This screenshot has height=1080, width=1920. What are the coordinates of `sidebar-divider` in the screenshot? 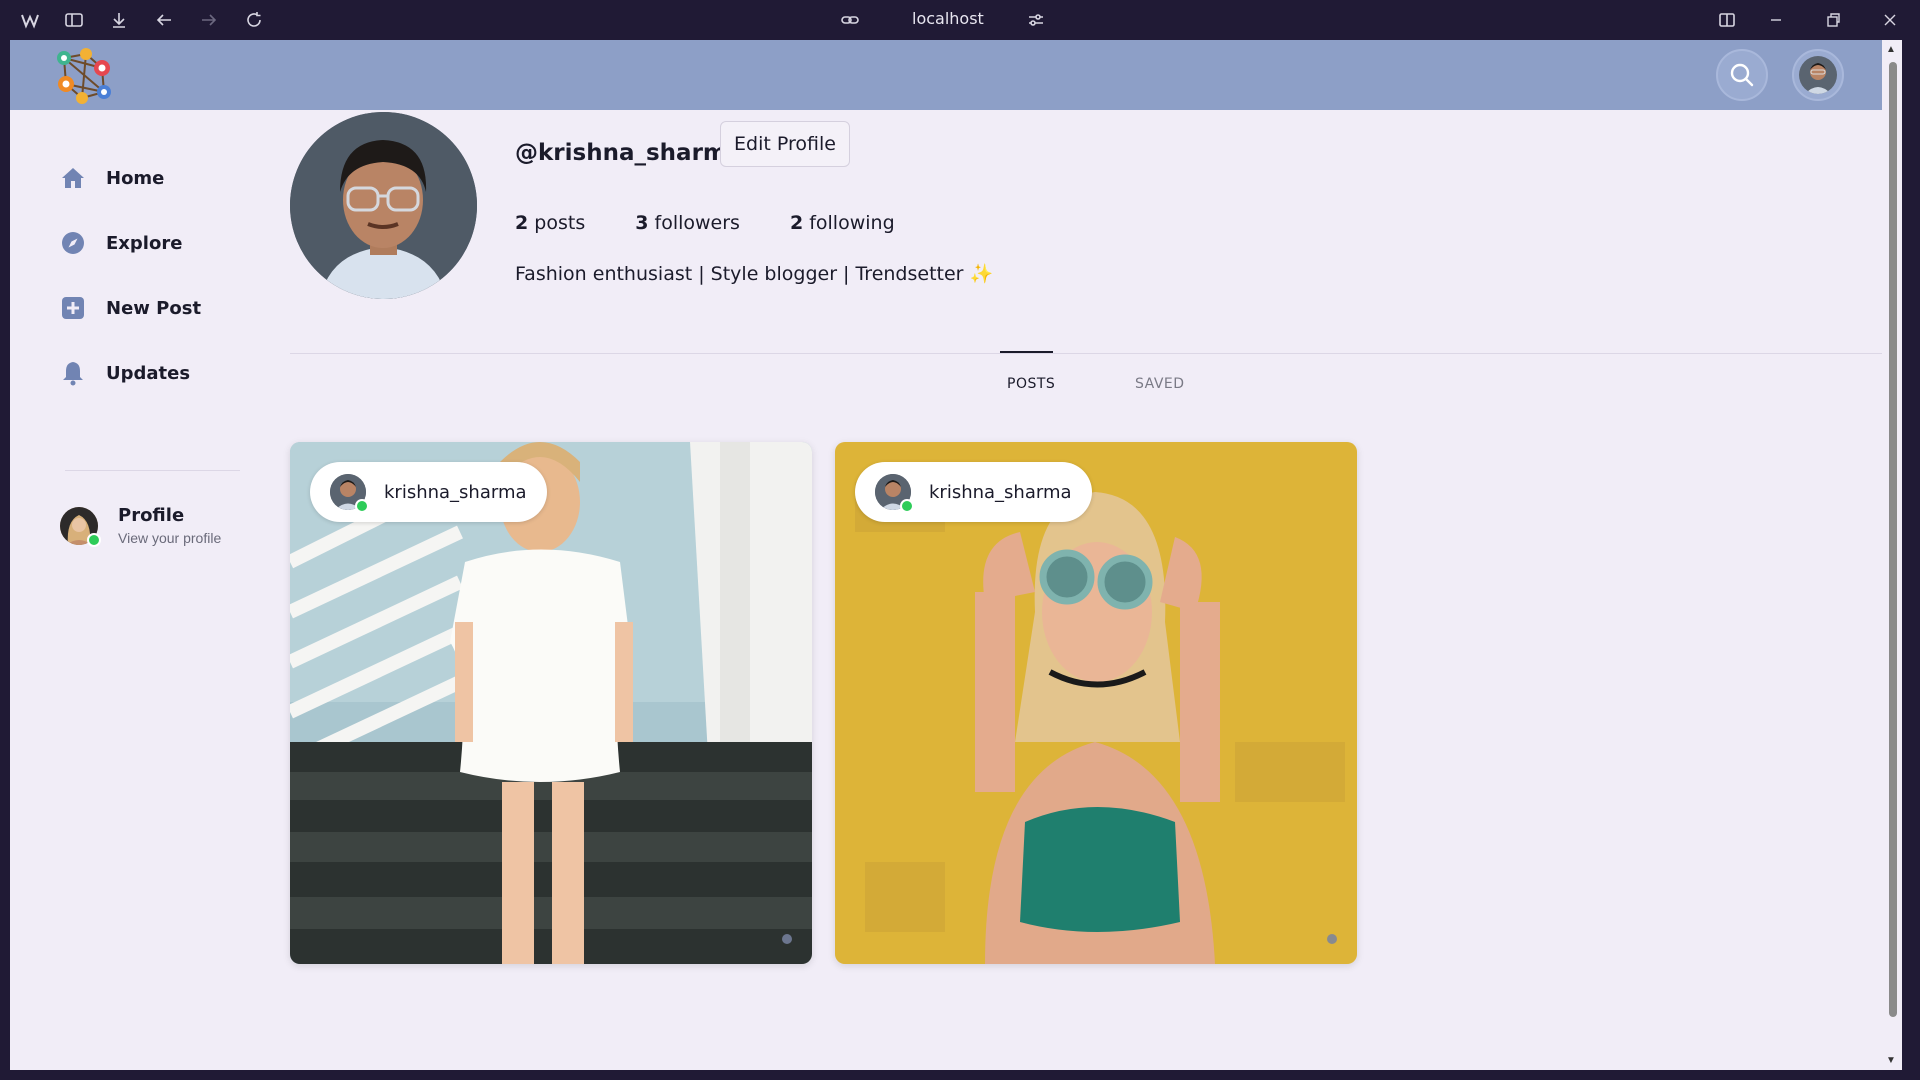 It's located at (152, 470).